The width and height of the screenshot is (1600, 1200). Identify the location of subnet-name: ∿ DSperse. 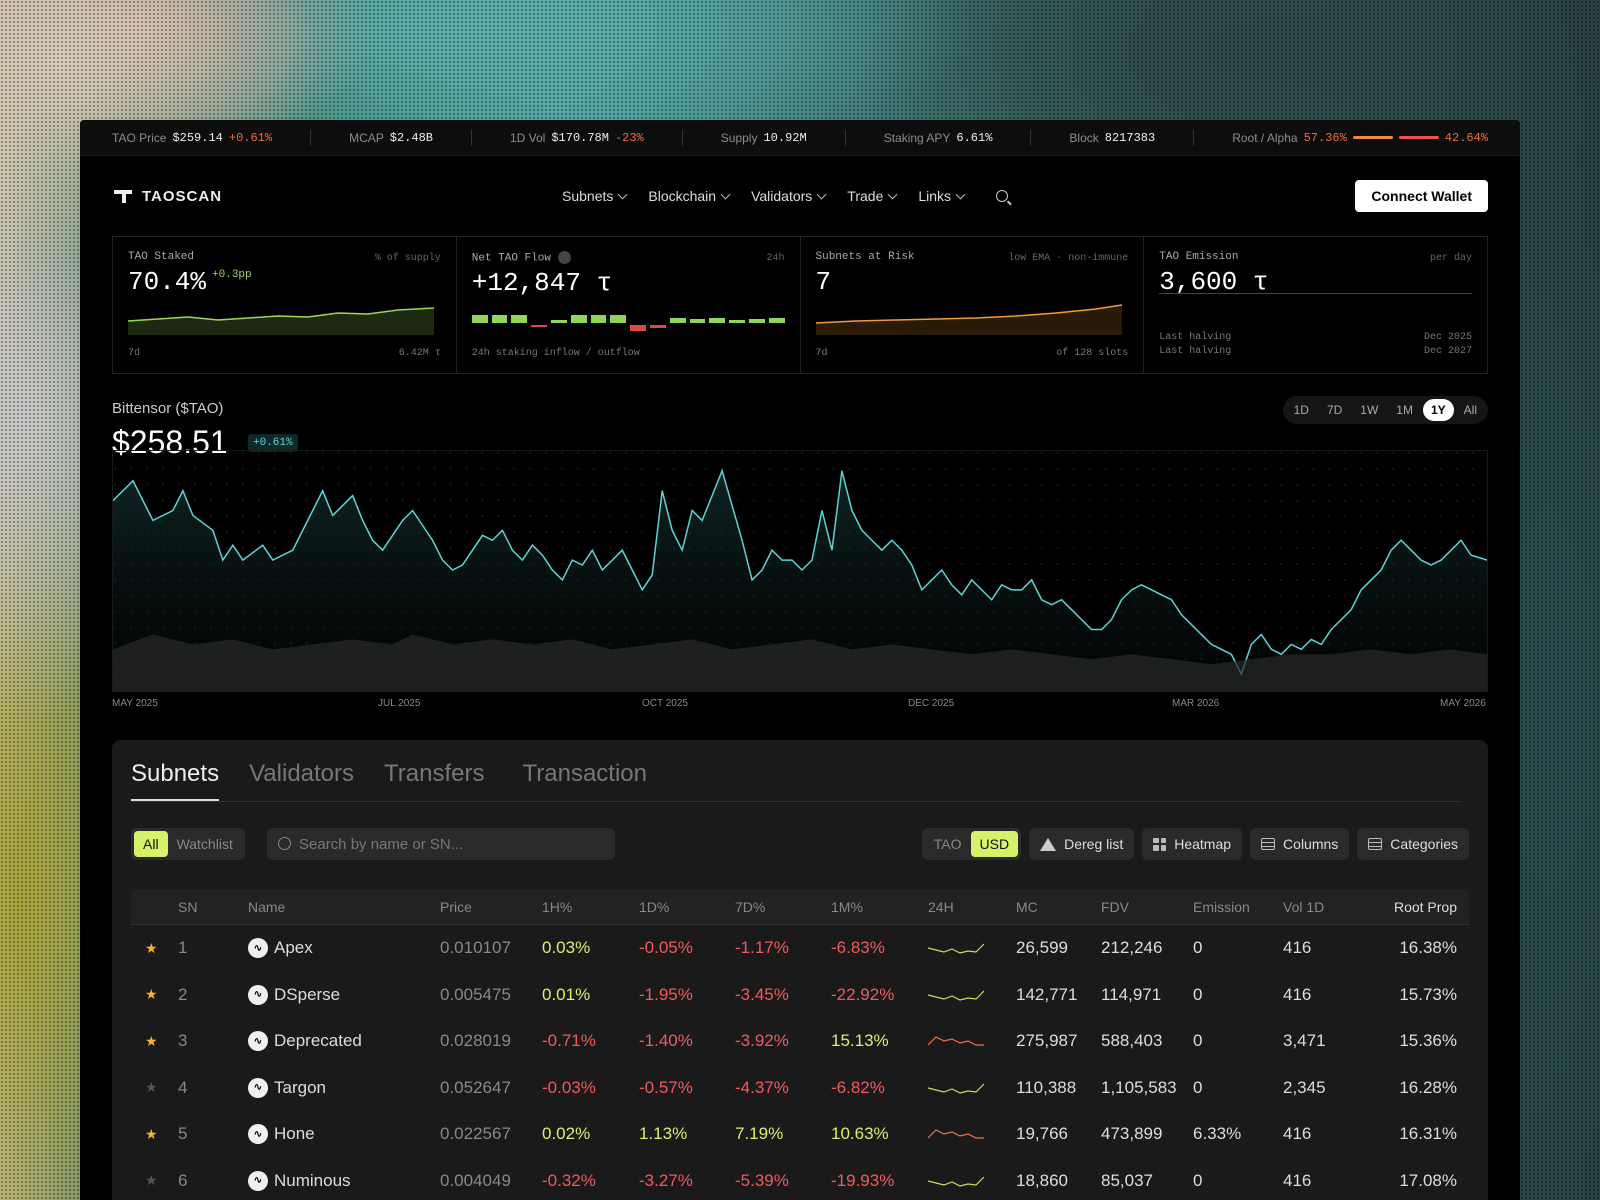
(294, 994).